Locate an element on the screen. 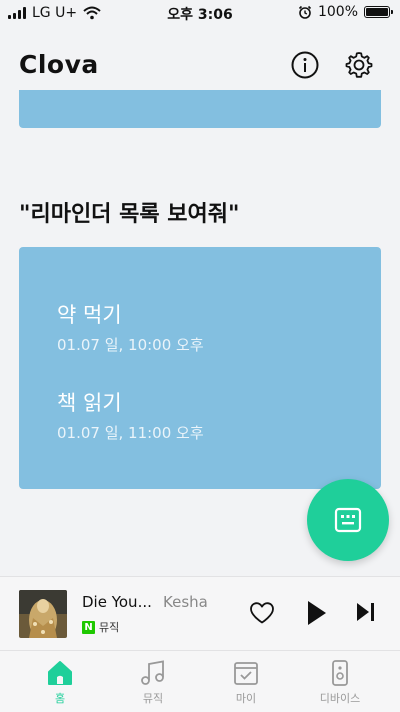  battery-icon is located at coordinates (378, 12).